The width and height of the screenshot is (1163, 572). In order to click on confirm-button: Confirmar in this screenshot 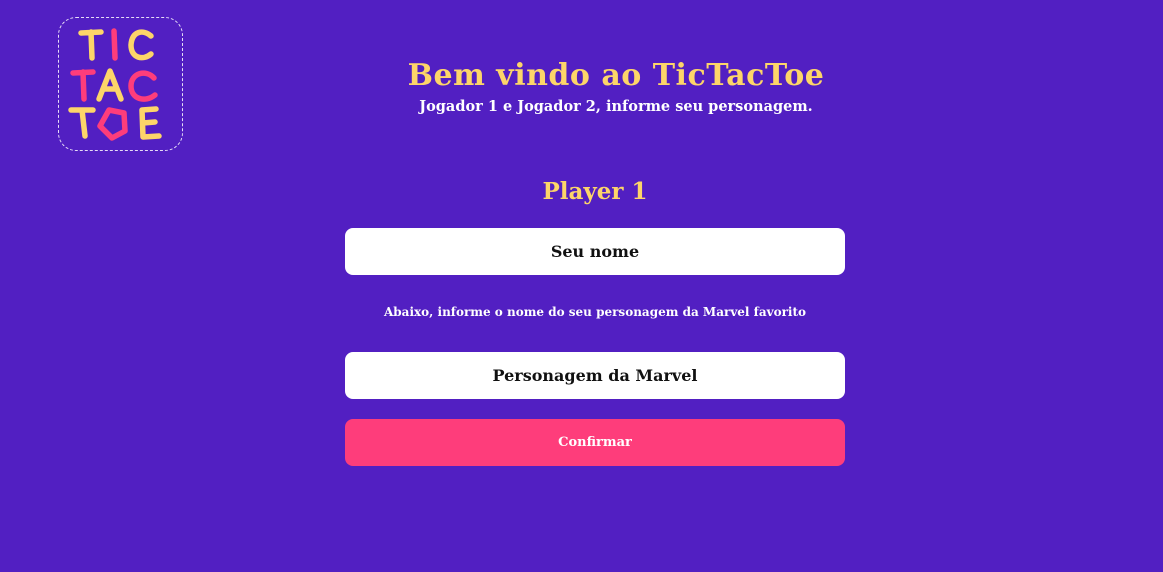, I will do `click(595, 442)`.